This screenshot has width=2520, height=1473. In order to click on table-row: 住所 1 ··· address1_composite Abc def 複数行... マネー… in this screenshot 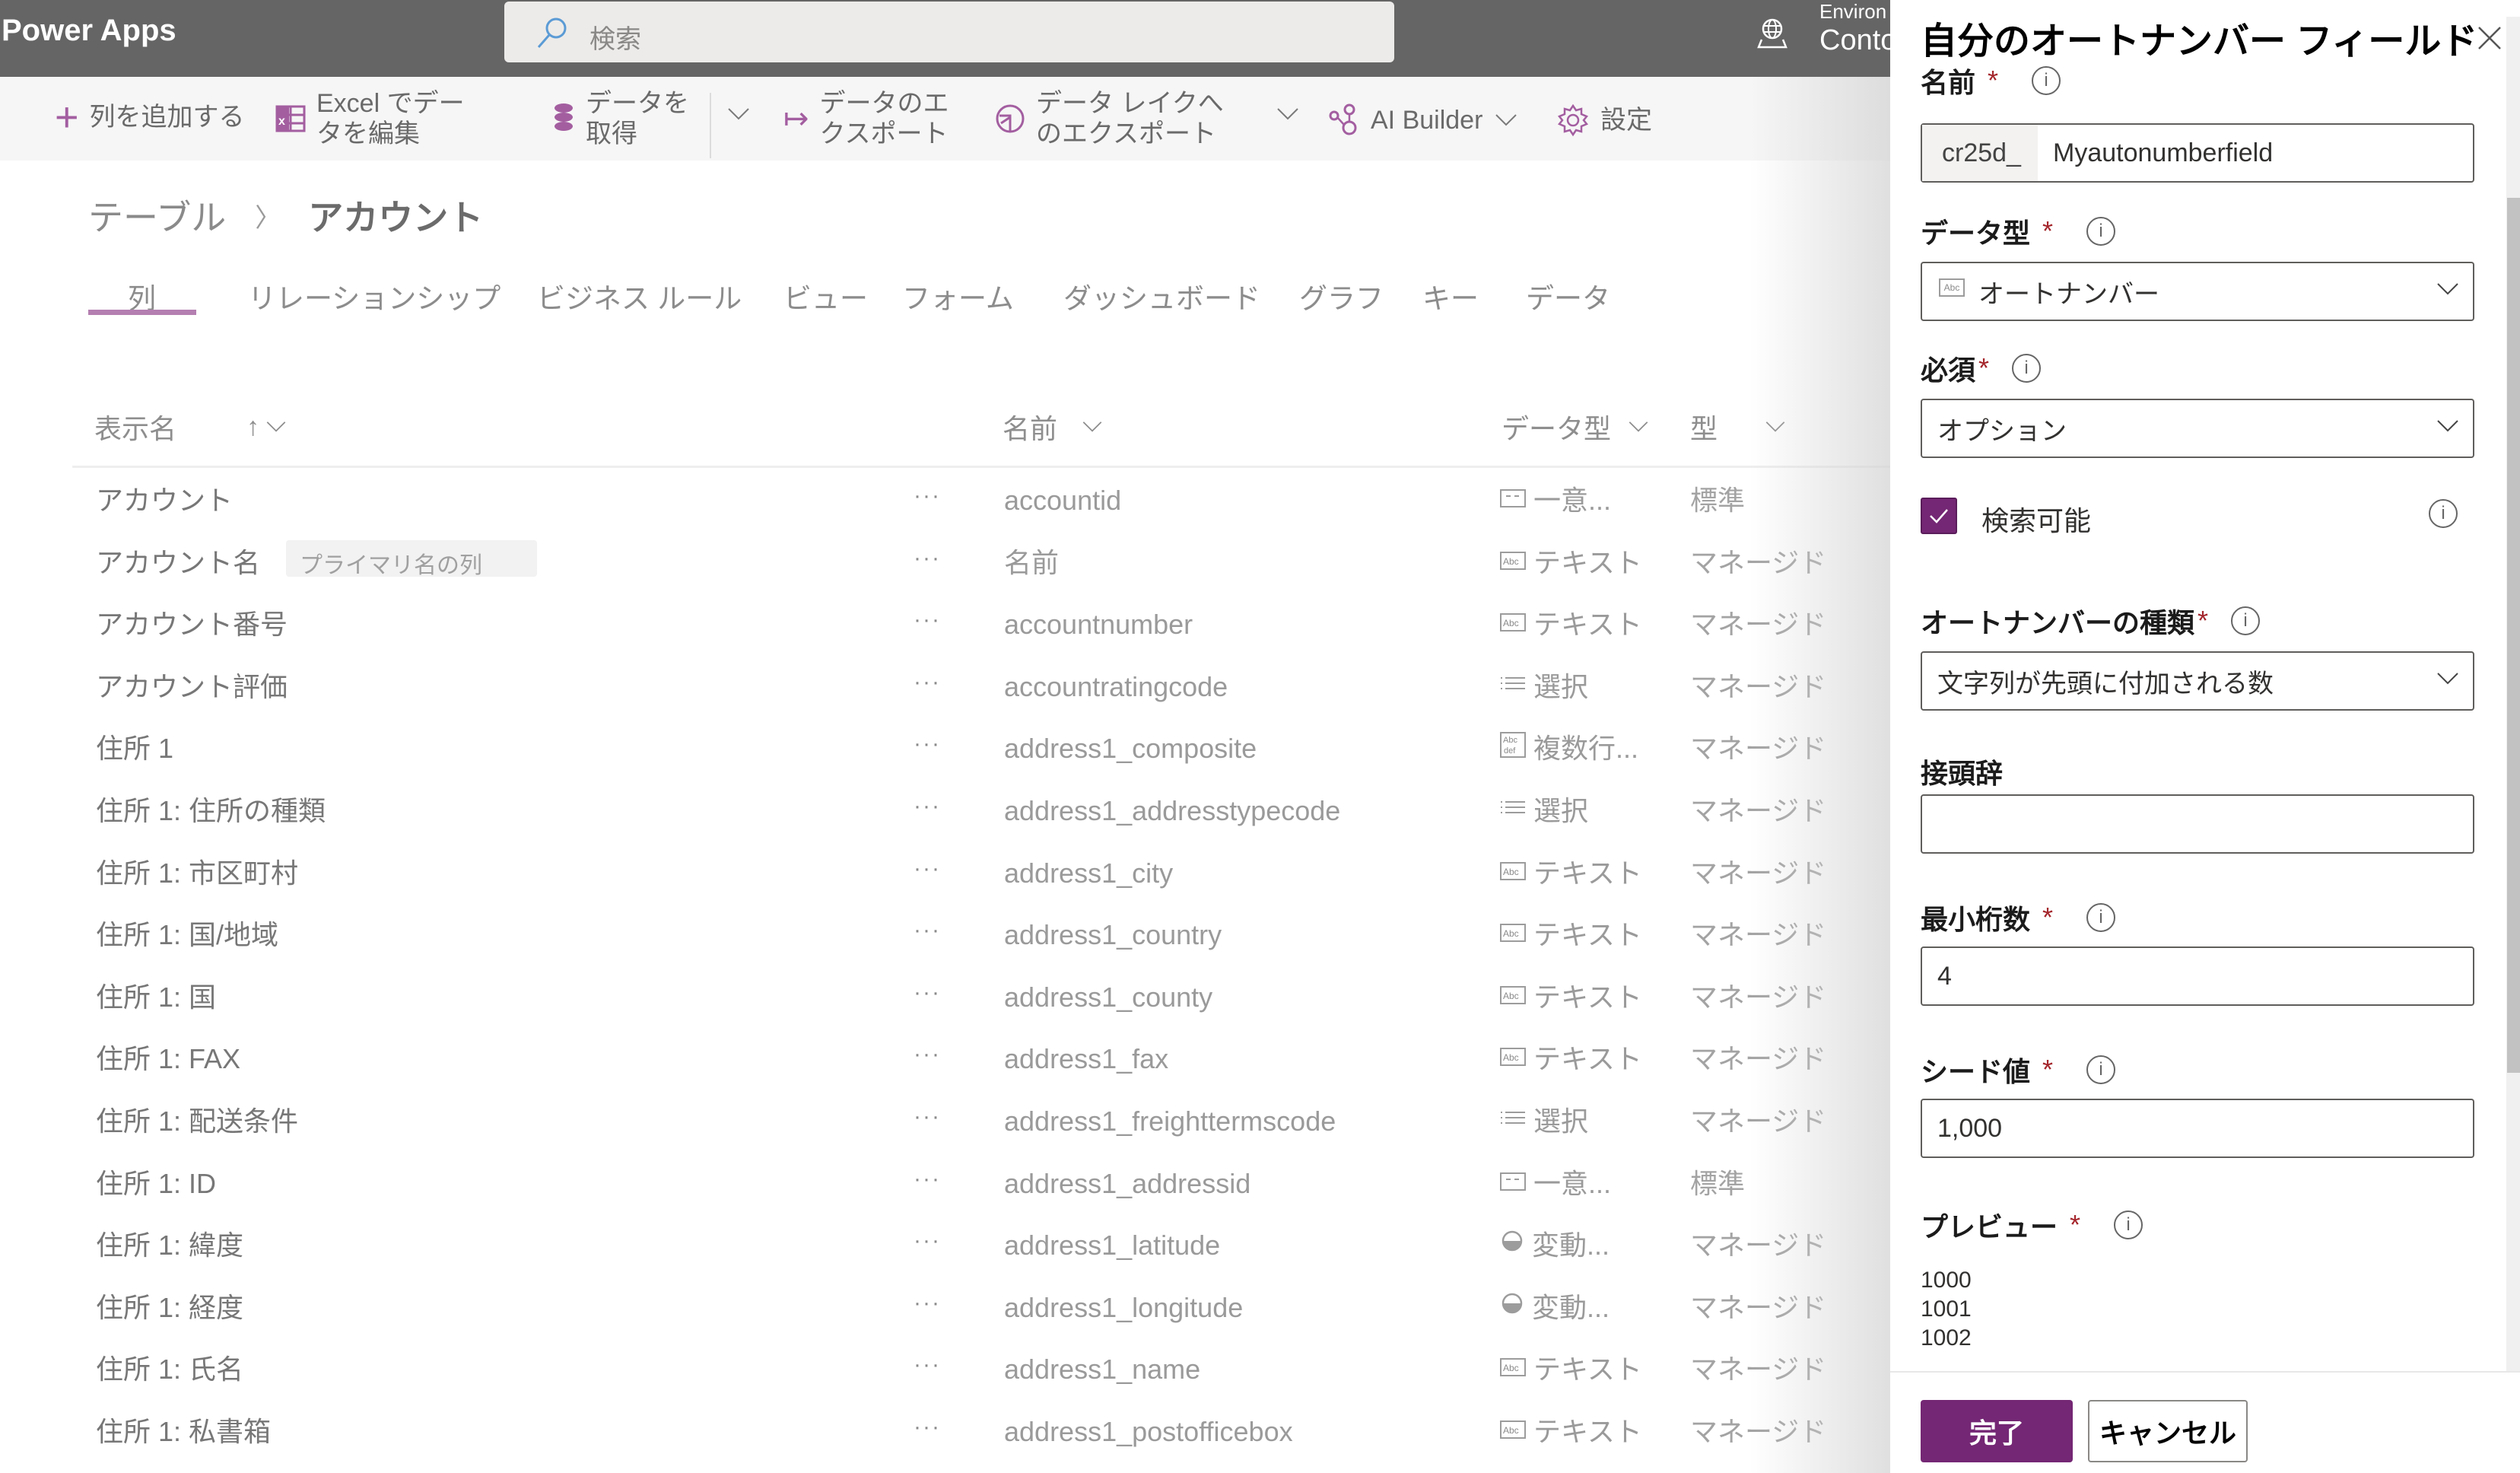, I will do `click(945, 762)`.